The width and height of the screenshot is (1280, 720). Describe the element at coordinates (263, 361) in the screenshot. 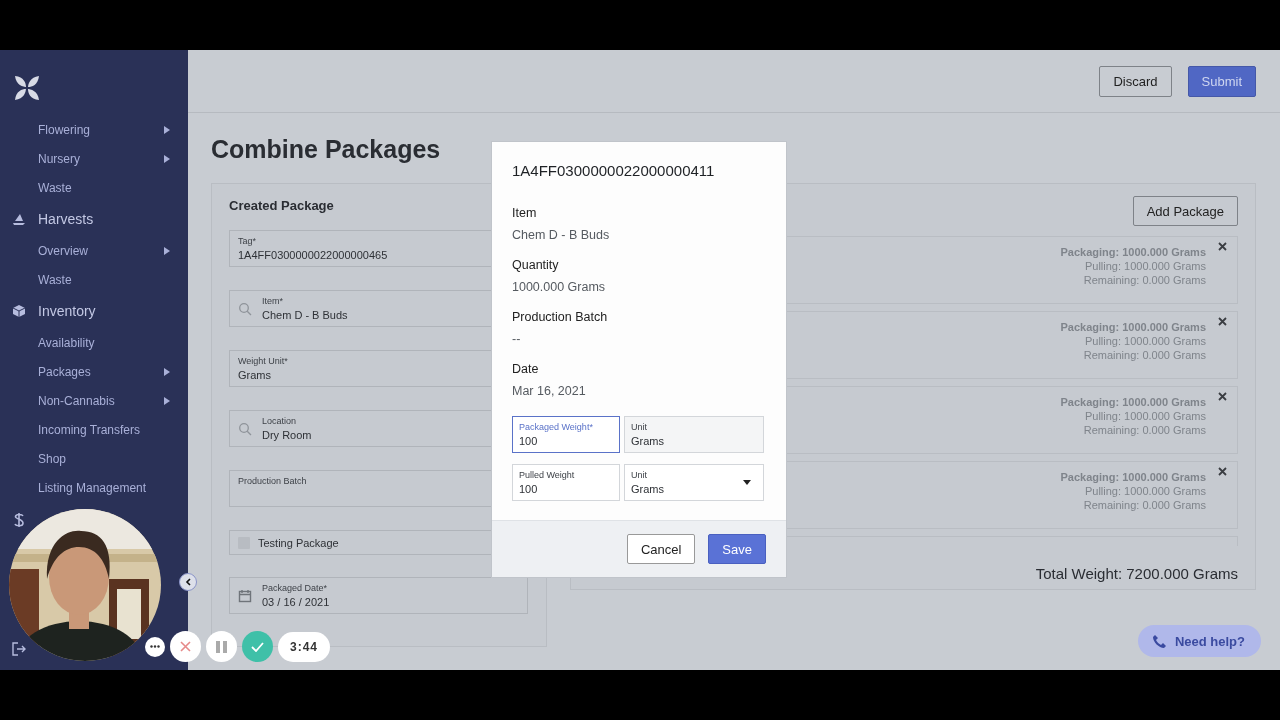

I see `field-label: Weight Unit*` at that location.